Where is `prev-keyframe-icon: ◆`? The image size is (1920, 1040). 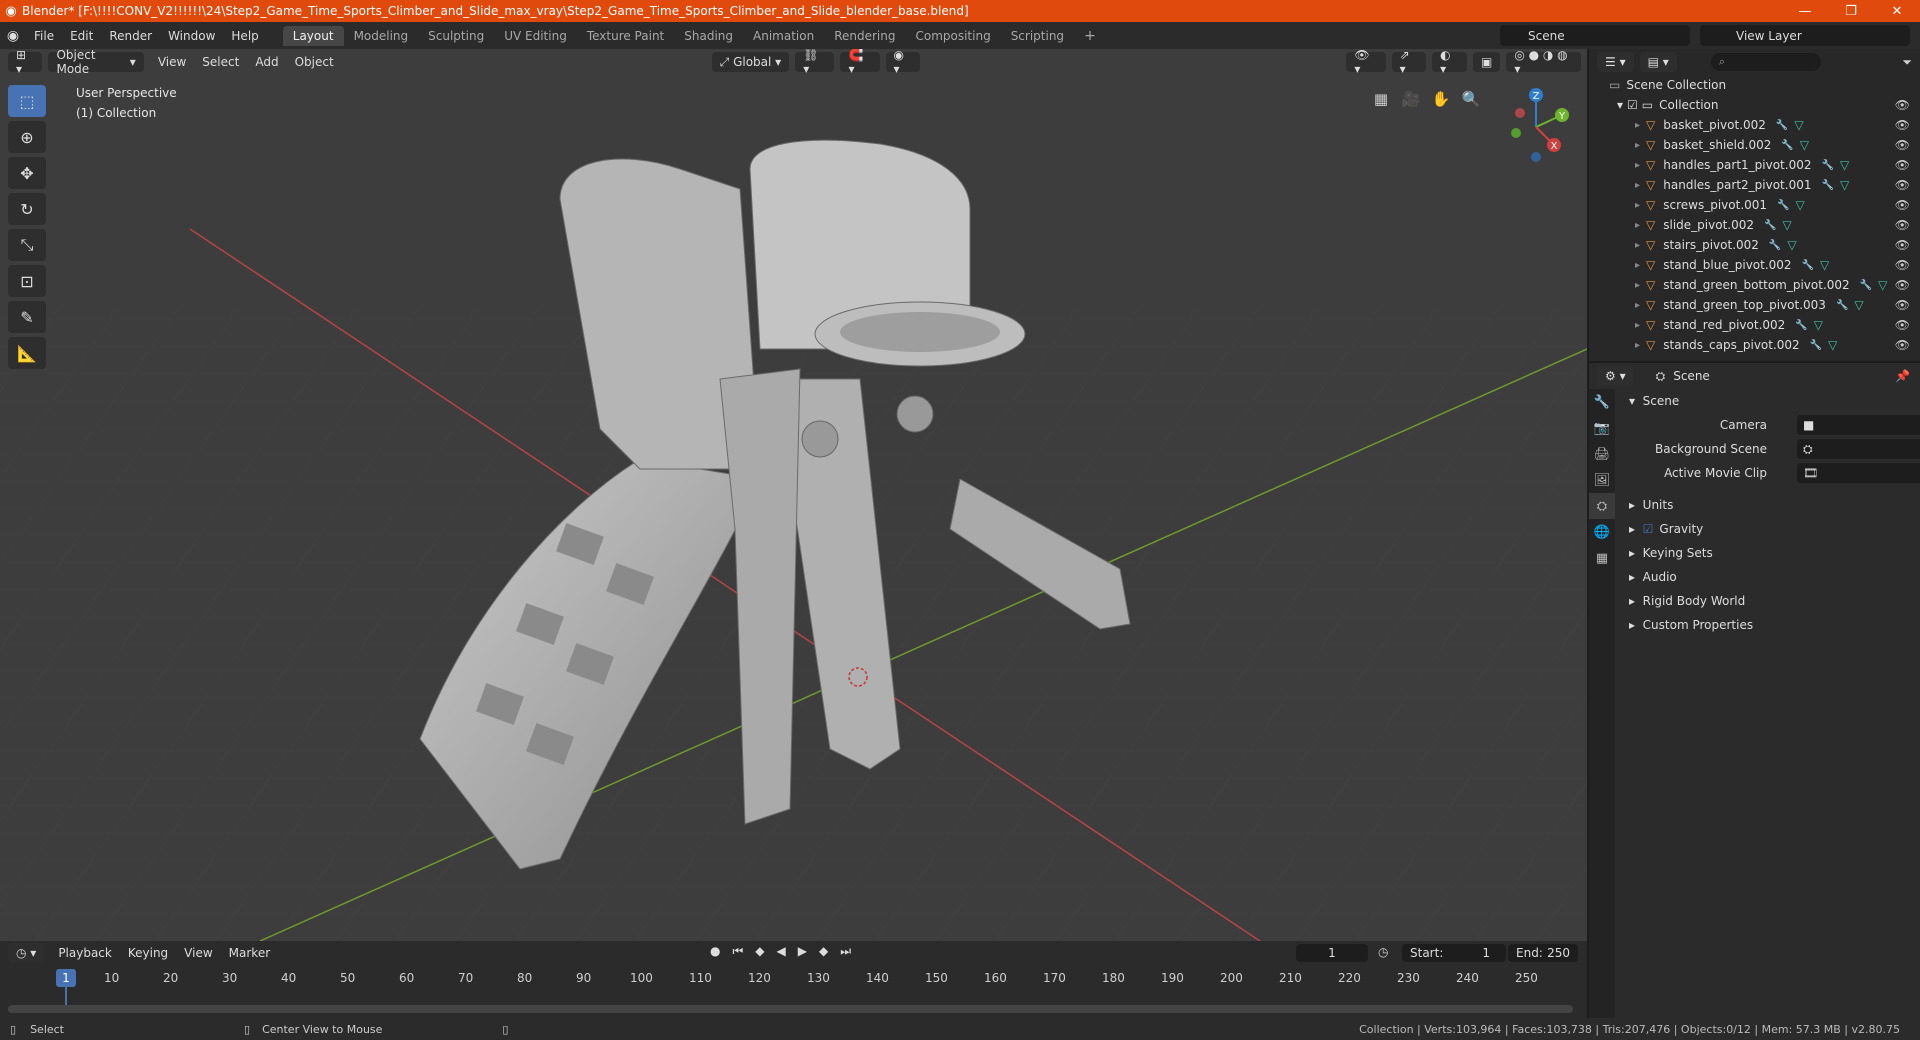 prev-keyframe-icon: ◆ is located at coordinates (759, 951).